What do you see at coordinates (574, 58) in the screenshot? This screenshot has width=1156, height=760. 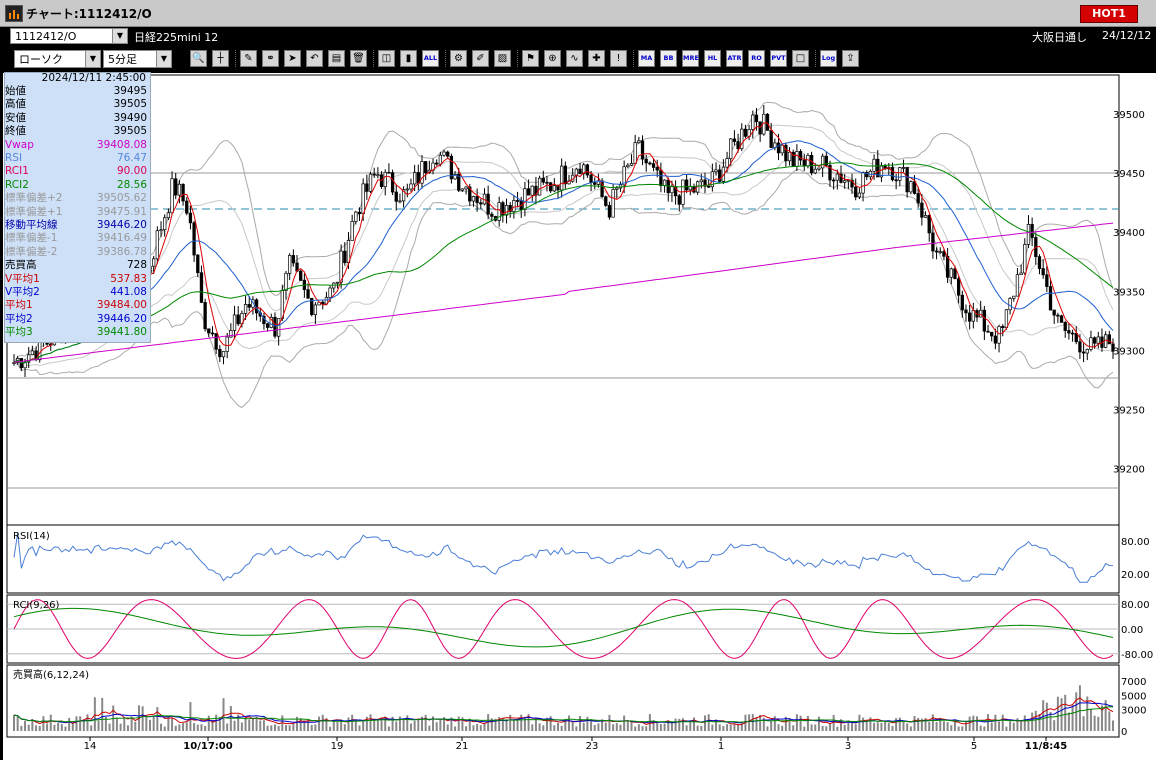 I see `toolbar-average-button: ∿` at bounding box center [574, 58].